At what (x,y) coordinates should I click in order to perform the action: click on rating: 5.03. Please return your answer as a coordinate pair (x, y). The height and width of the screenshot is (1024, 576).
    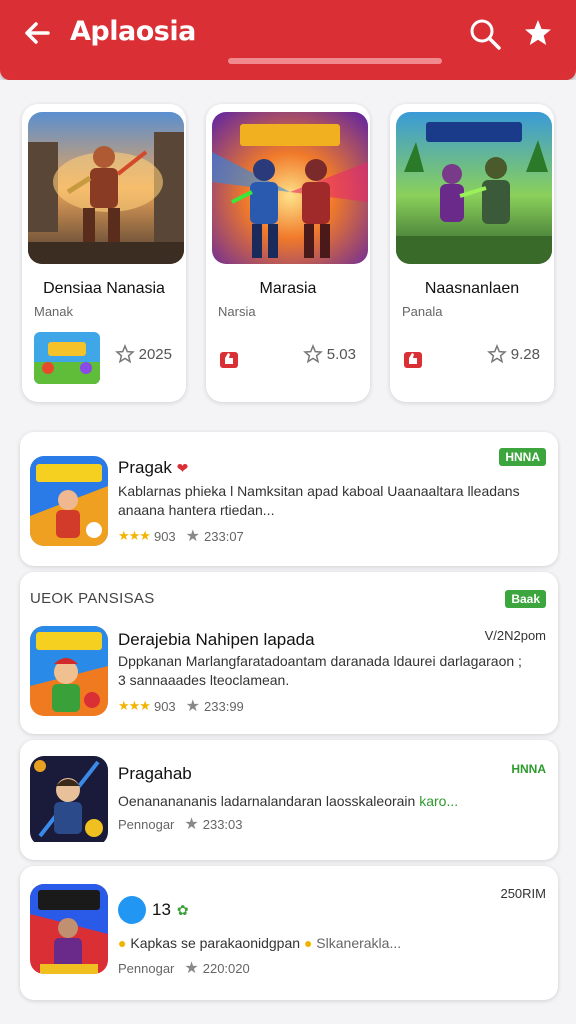
    Looking at the image, I should click on (329, 354).